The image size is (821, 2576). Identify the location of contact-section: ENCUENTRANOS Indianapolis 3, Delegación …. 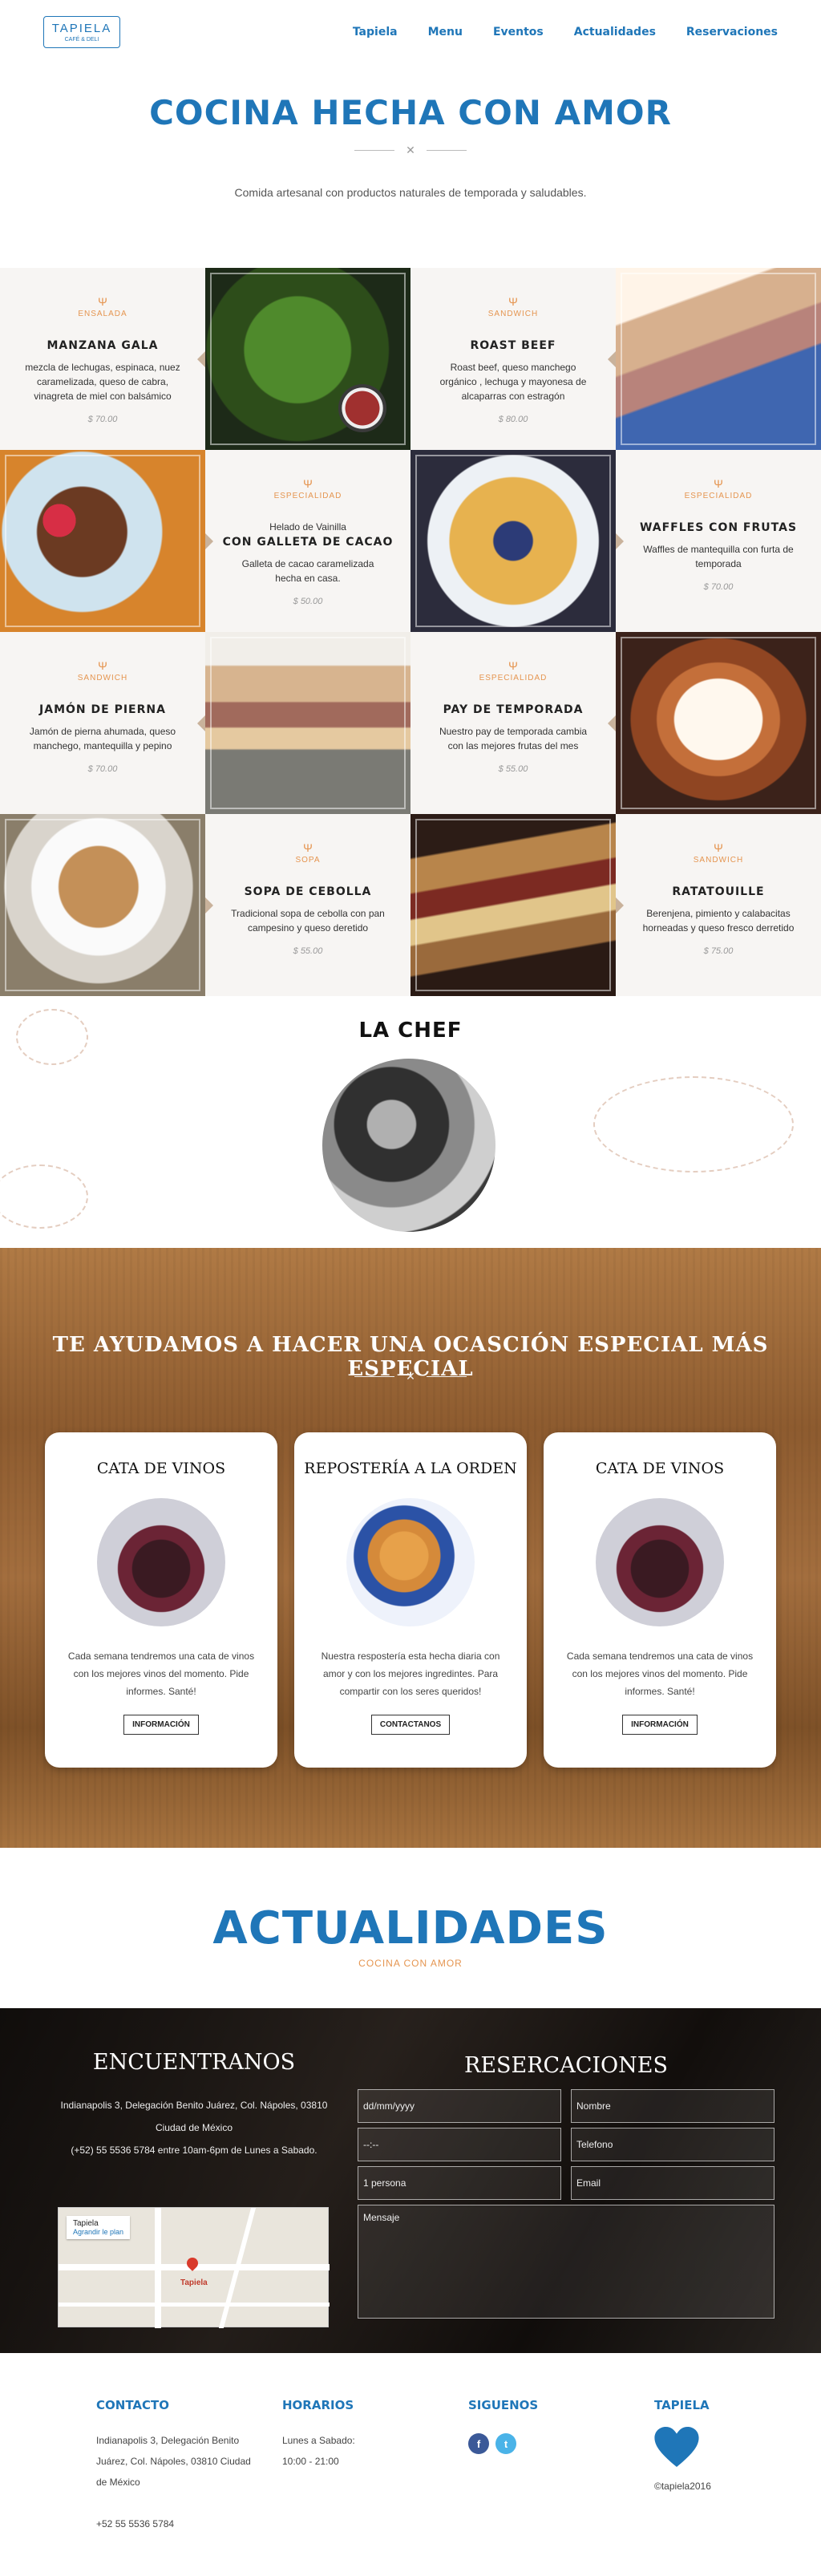
(410, 2180).